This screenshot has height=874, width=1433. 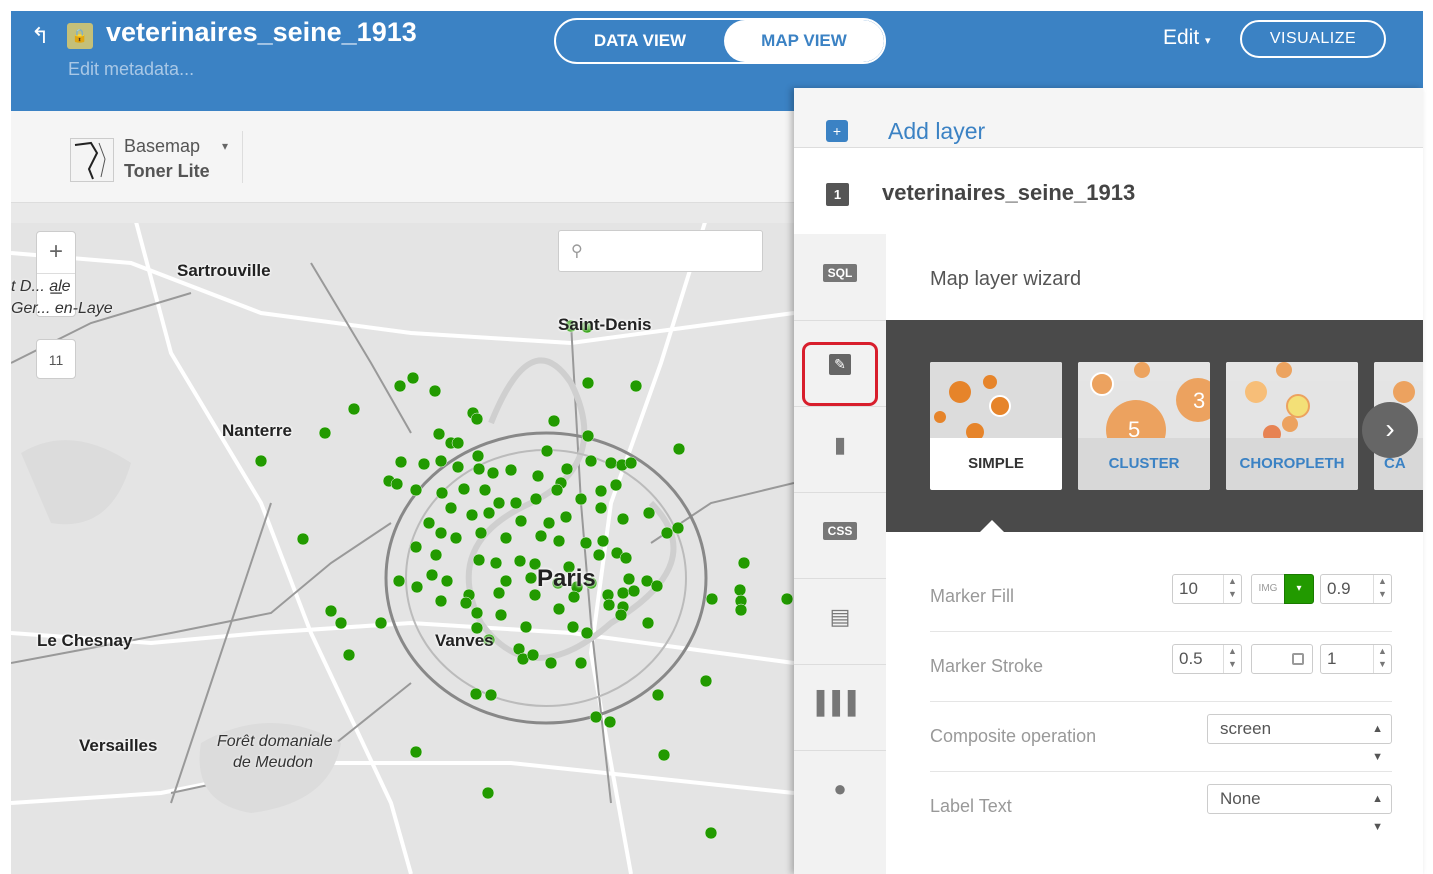 I want to click on fill-color-picker: ▾, so click(x=1299, y=589).